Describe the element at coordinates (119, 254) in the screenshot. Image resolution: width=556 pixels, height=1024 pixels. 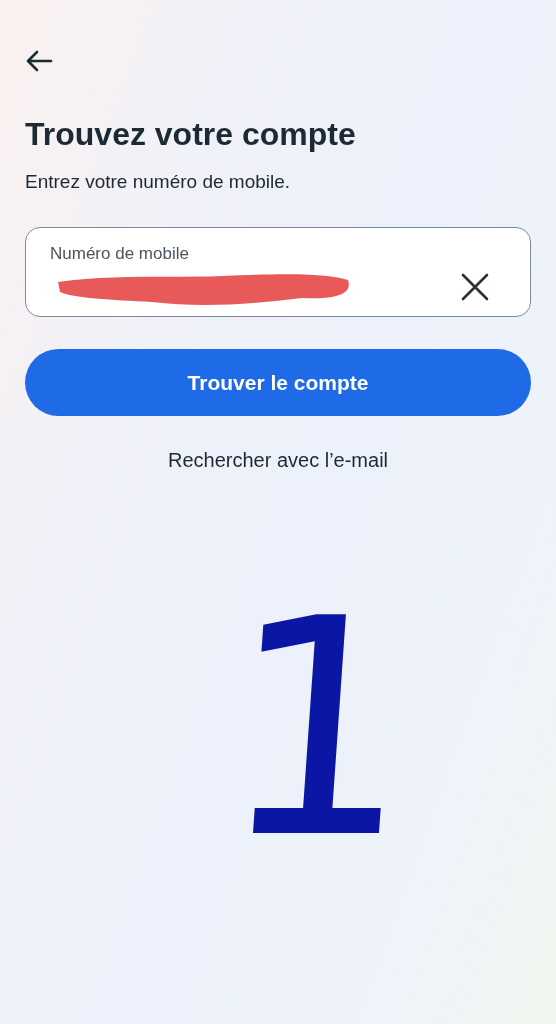
I see `field-label: Numéro de mobile` at that location.